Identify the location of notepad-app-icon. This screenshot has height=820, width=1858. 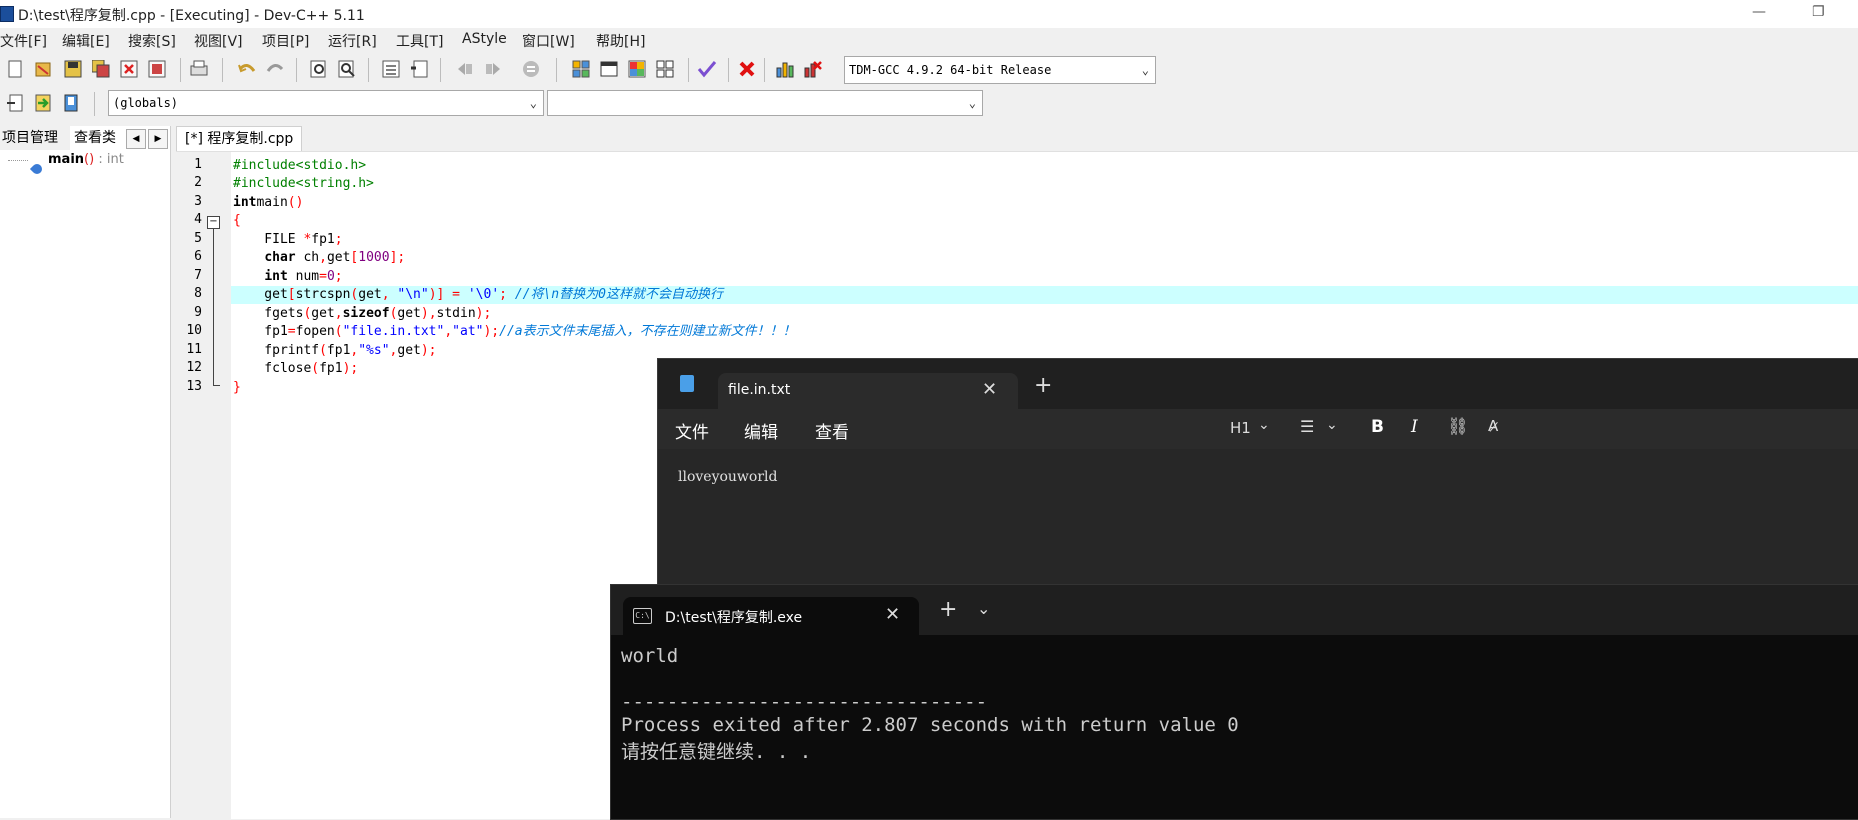
(687, 383).